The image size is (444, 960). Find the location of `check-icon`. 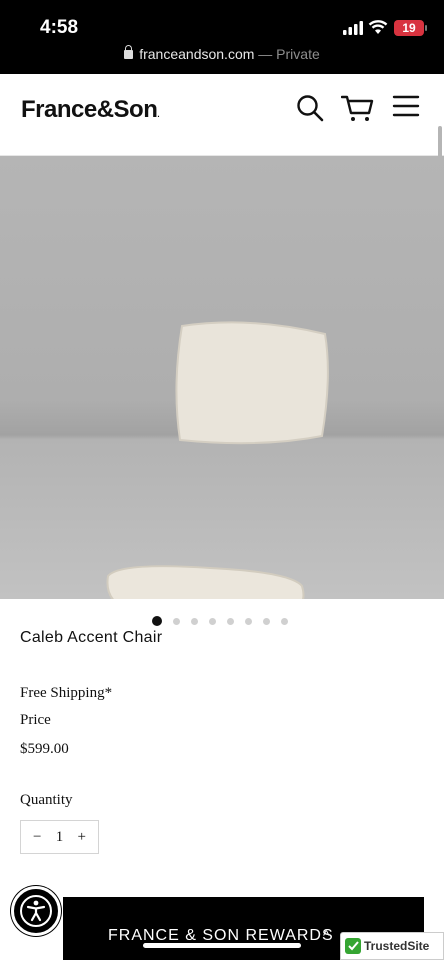

check-icon is located at coordinates (353, 946).